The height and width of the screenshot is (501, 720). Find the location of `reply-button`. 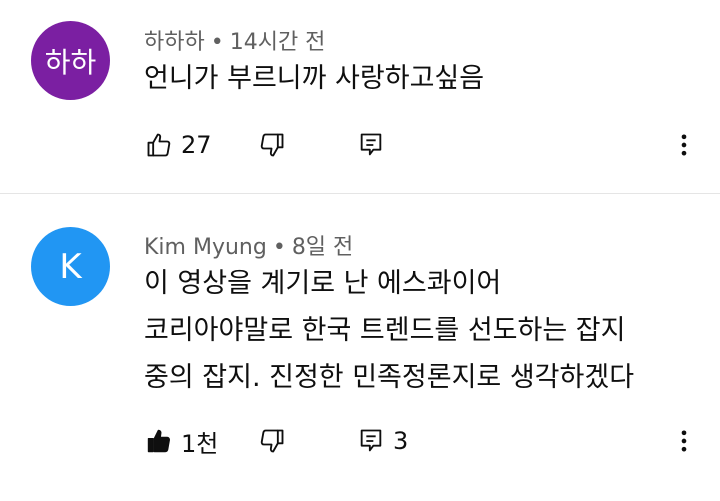

reply-button is located at coordinates (371, 145).